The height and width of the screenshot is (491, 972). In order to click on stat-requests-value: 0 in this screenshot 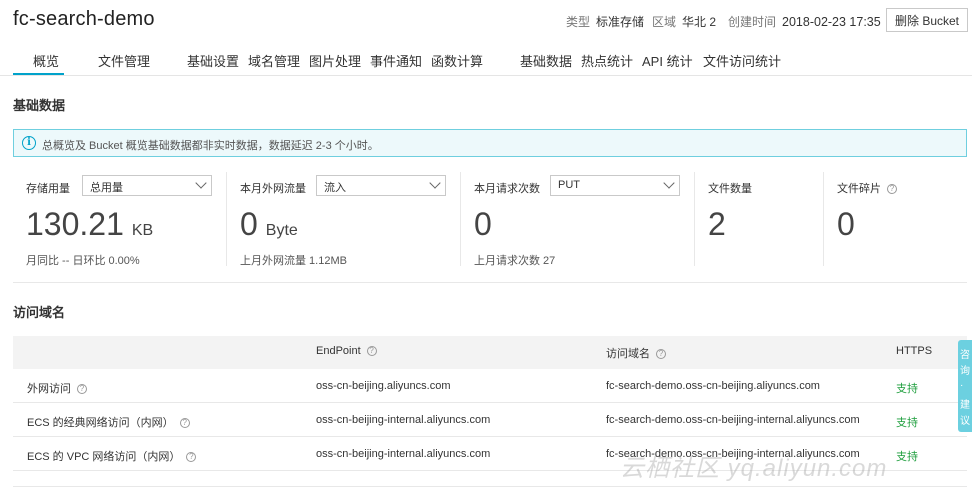, I will do `click(483, 224)`.